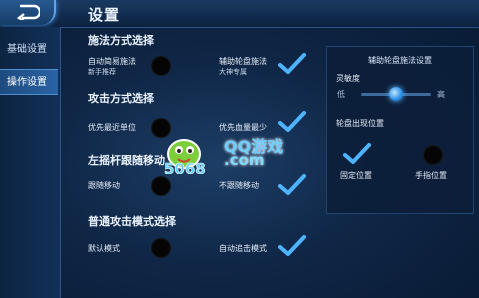  I want to click on default-mode-radio, so click(161, 248).